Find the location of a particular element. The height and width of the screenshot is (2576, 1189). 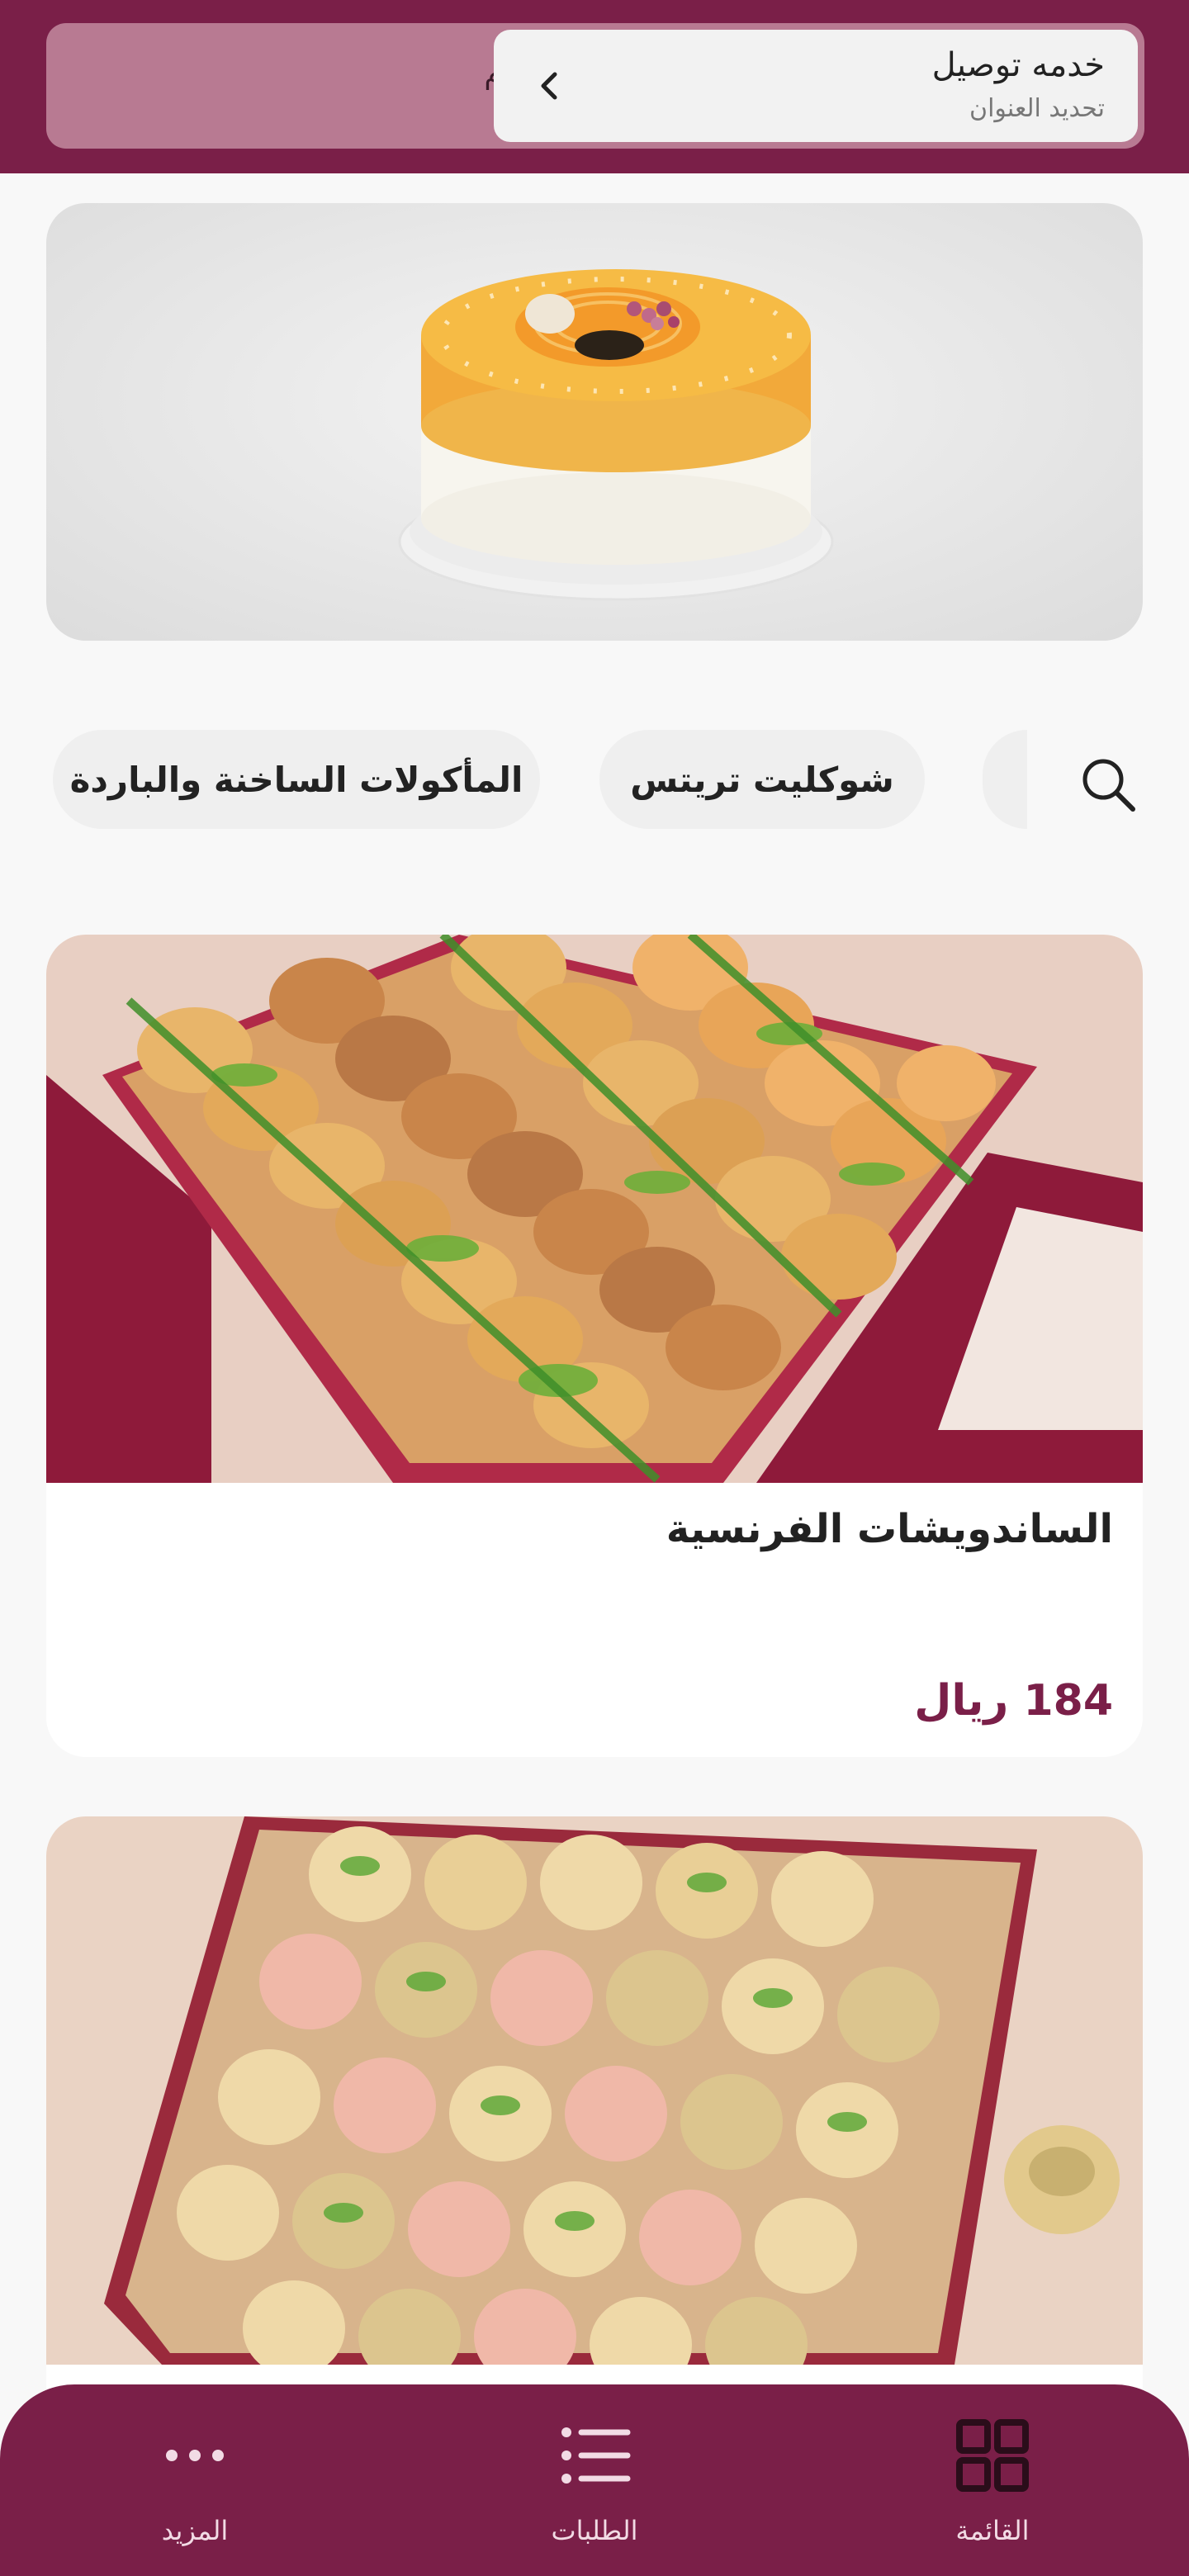

cake-banner-image is located at coordinates (616, 435).